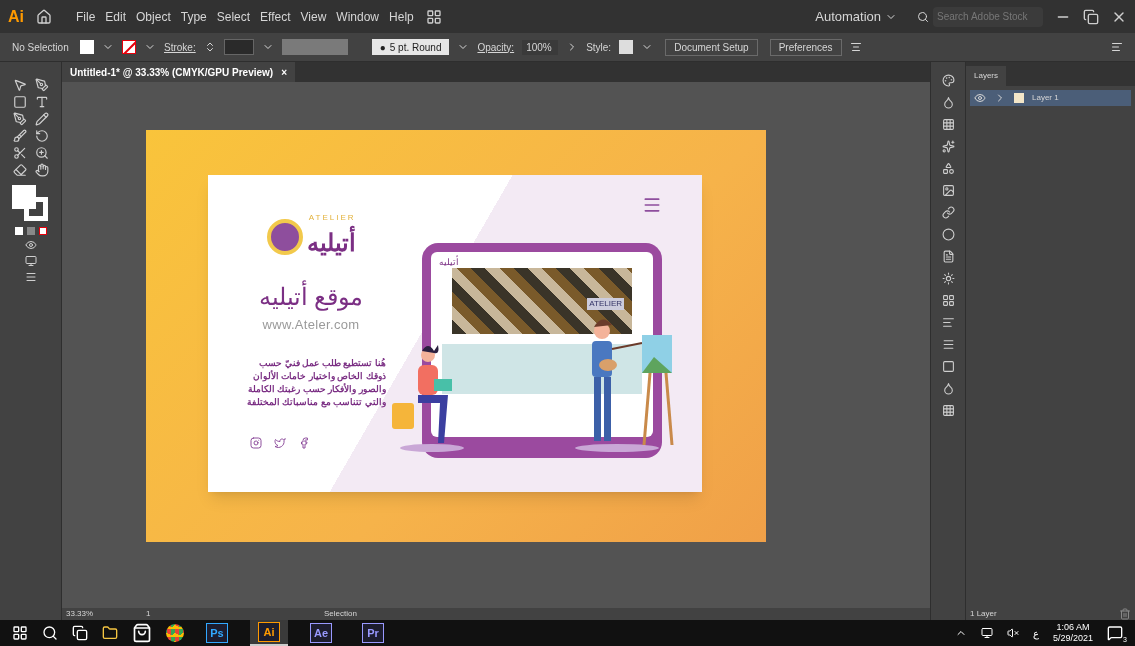  I want to click on menu-item: Help, so click(401, 16).